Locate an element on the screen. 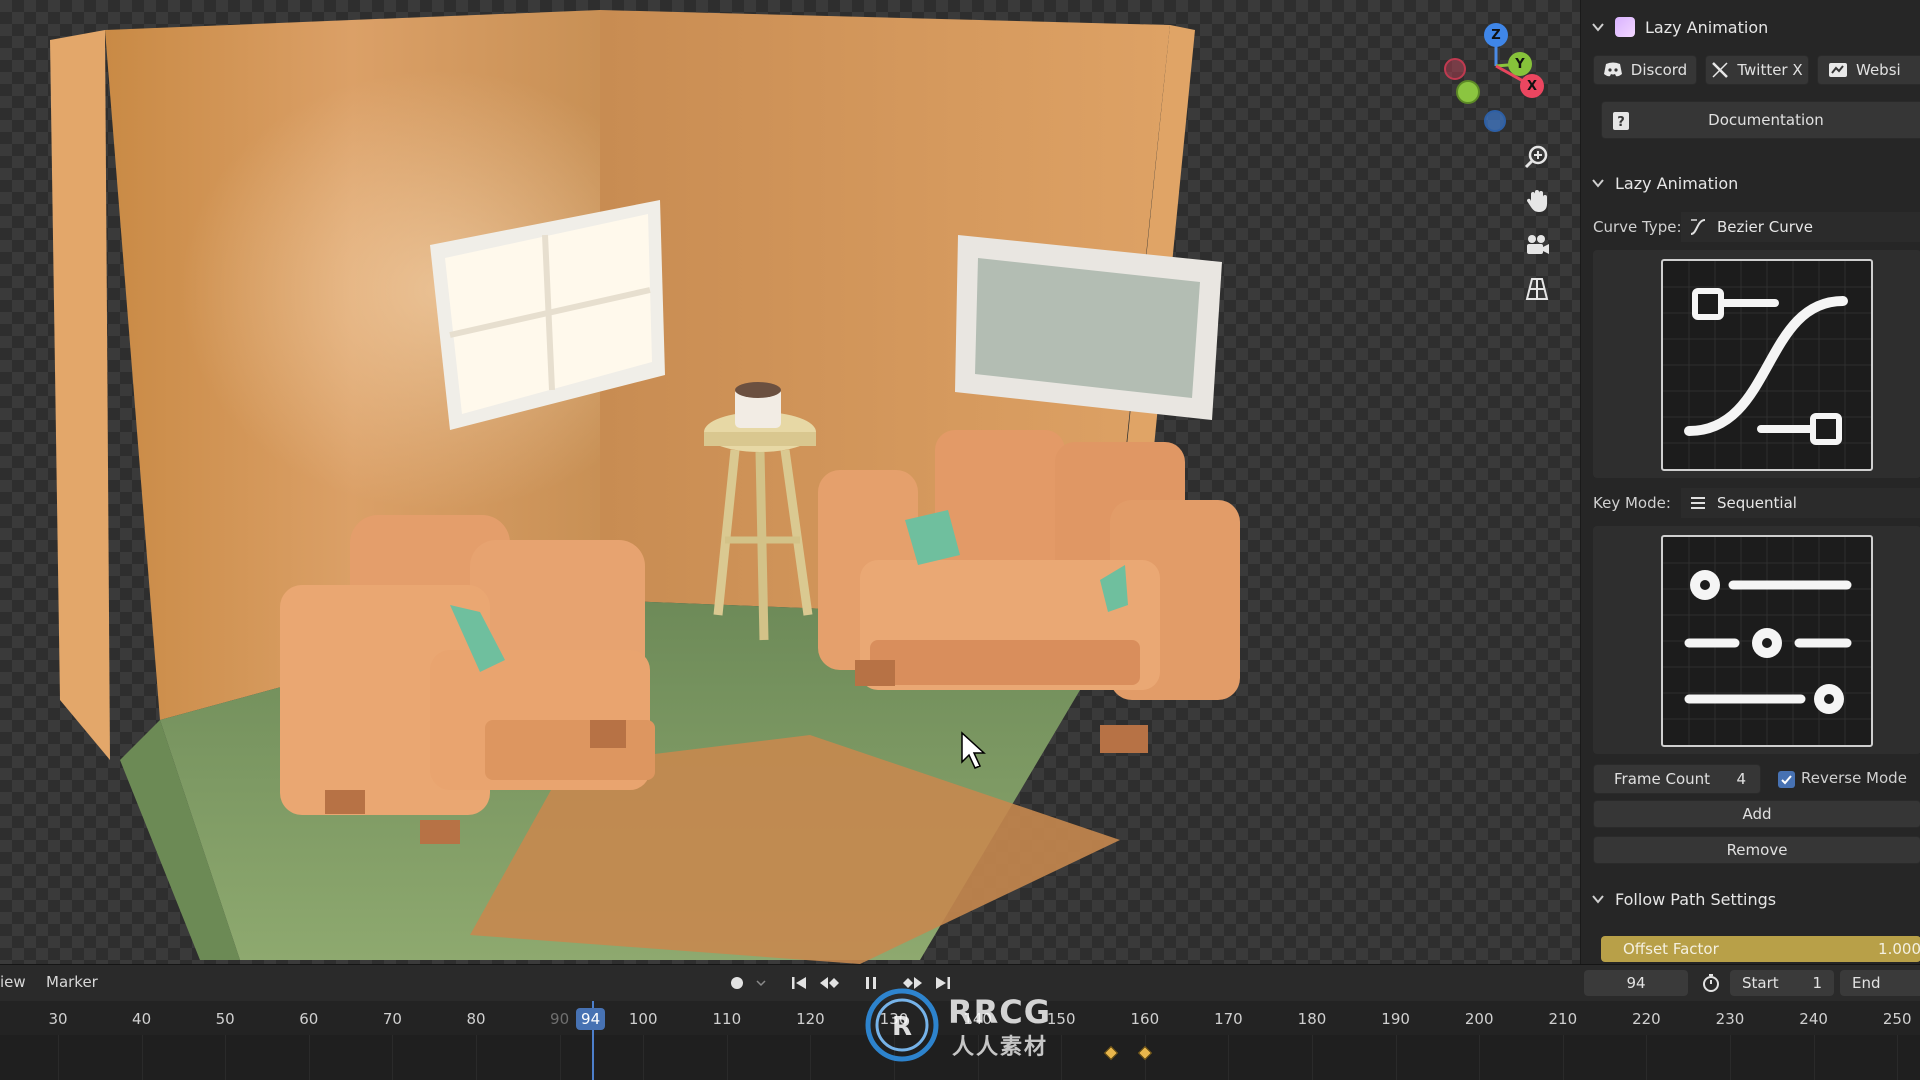  documentation-button: ? Documentation is located at coordinates (1760, 120).